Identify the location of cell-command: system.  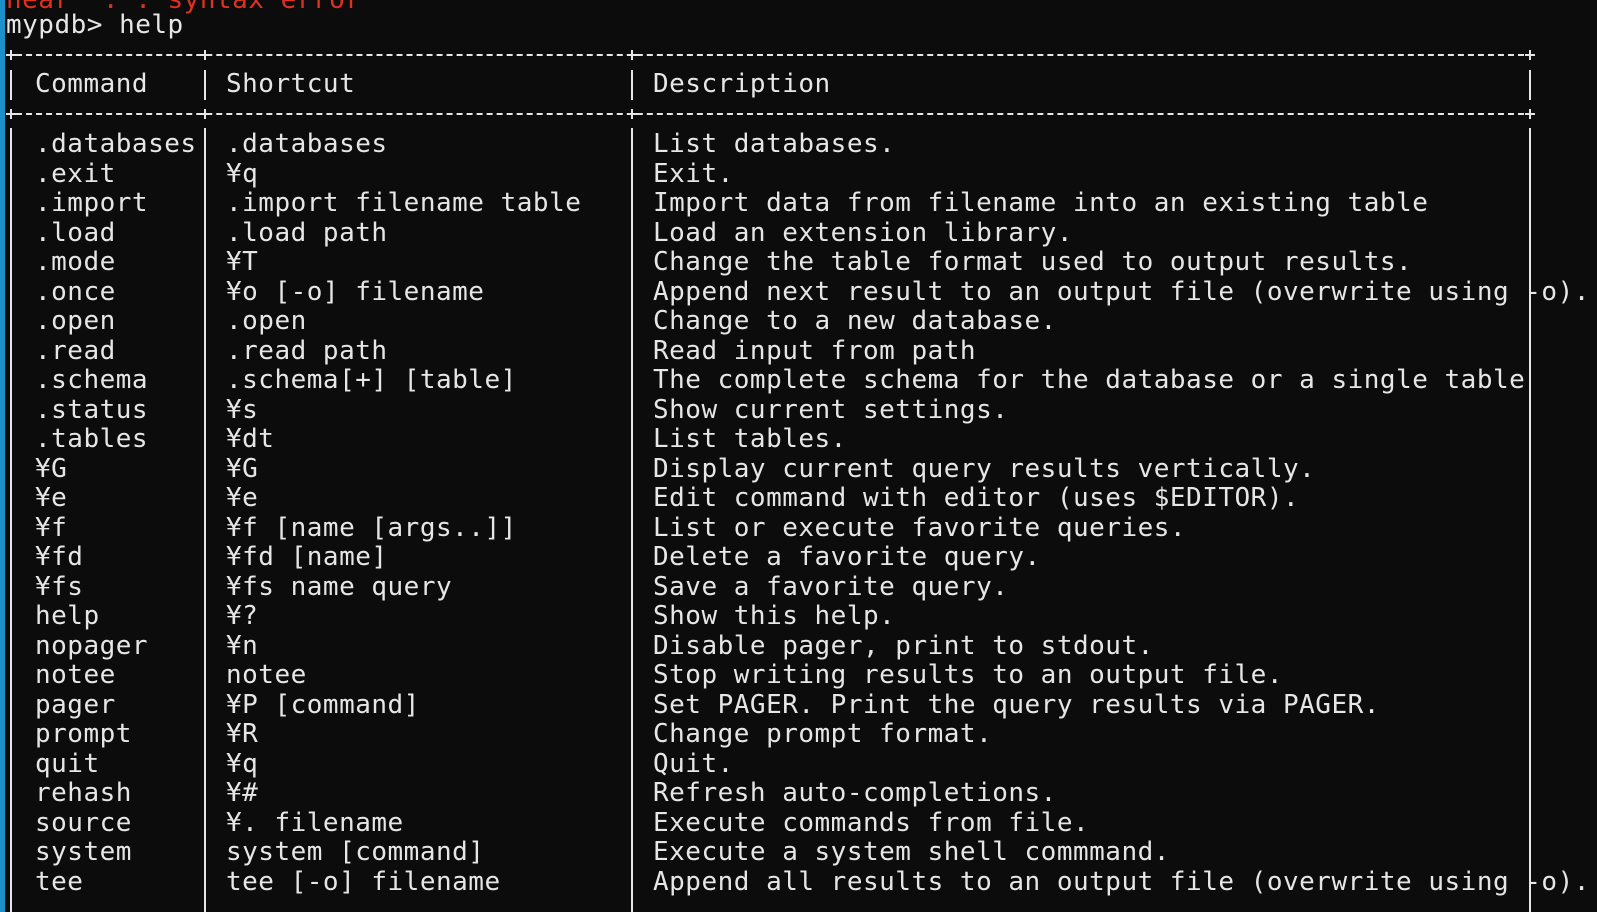
(83, 852).